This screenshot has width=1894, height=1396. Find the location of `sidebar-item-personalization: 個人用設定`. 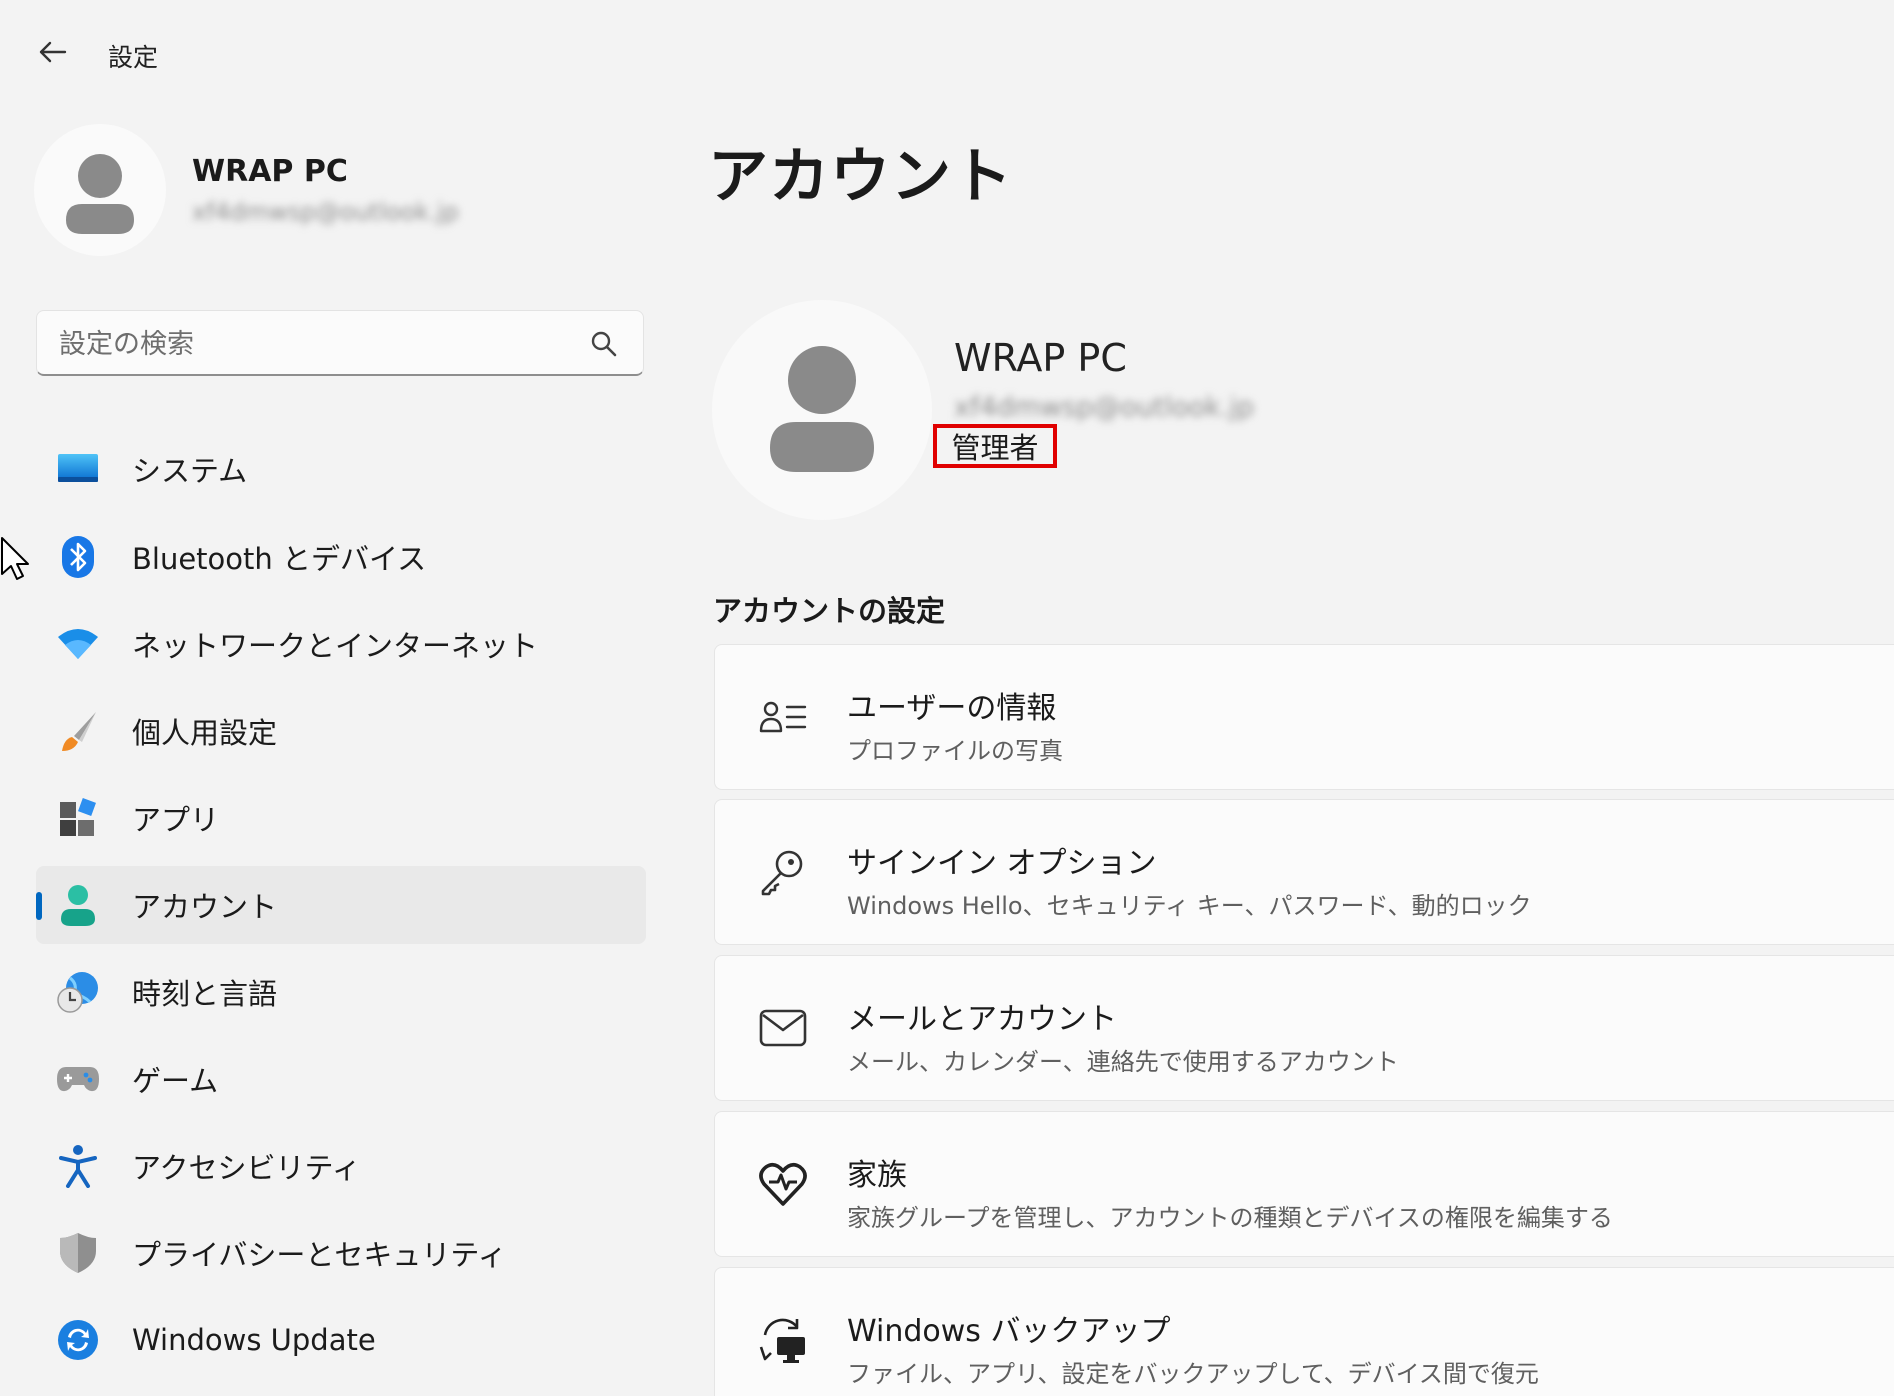

sidebar-item-personalization: 個人用設定 is located at coordinates (341, 731).